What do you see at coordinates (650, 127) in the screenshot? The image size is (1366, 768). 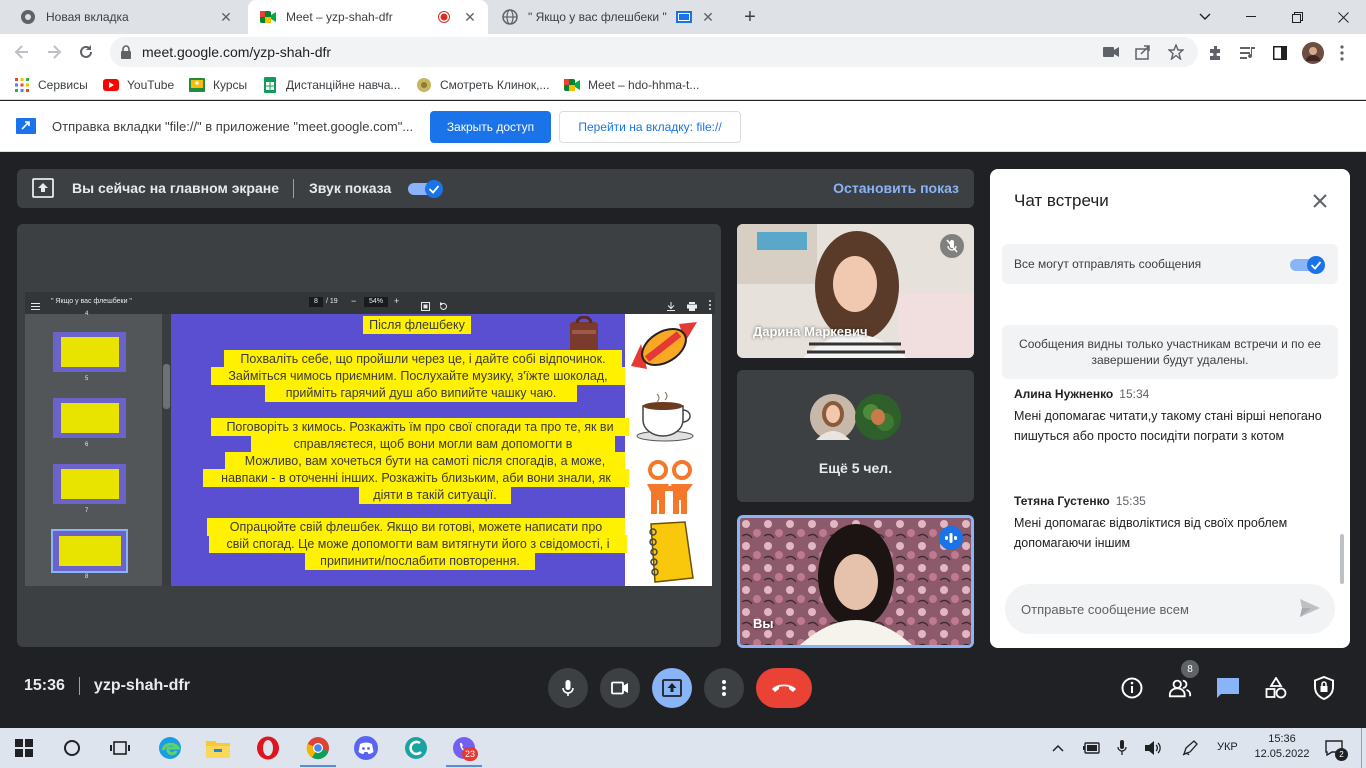 I see `switch-tab-button: Перейти на вкладку: file://` at bounding box center [650, 127].